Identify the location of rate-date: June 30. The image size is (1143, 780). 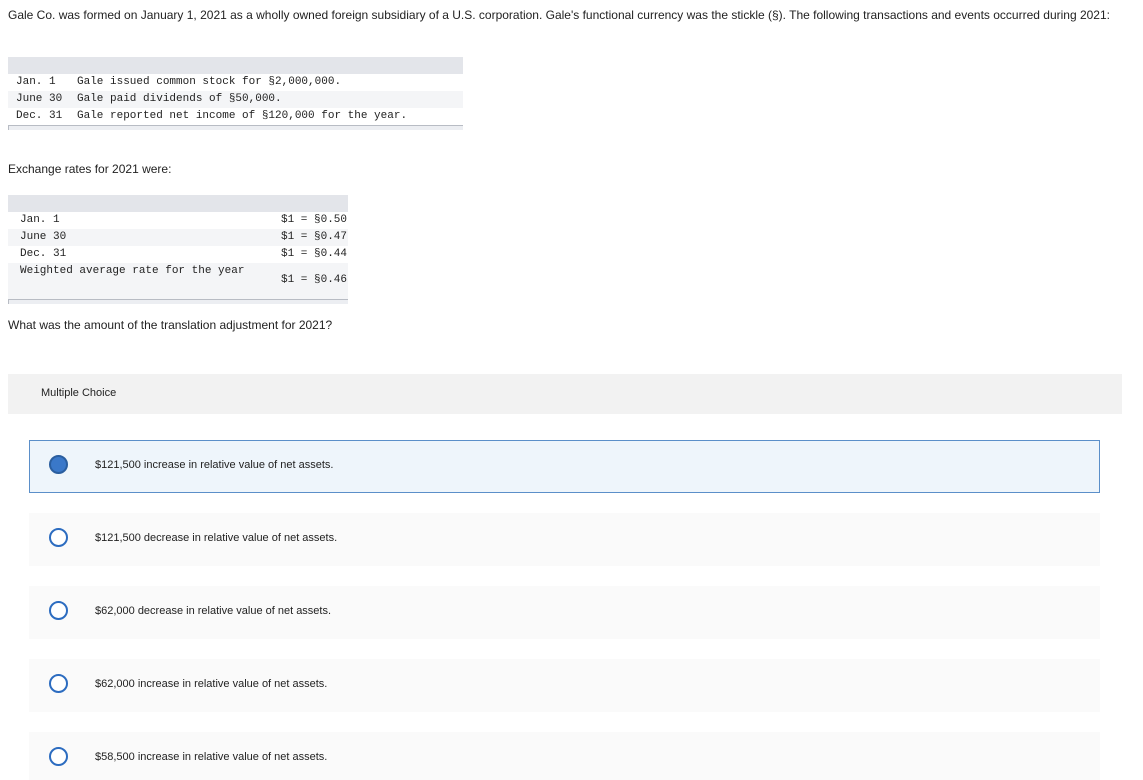
(43, 237).